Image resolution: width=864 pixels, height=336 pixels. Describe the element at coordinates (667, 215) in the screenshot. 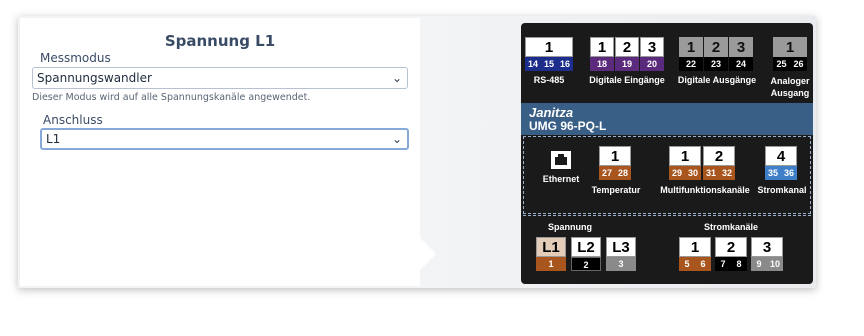

I see `divider` at that location.